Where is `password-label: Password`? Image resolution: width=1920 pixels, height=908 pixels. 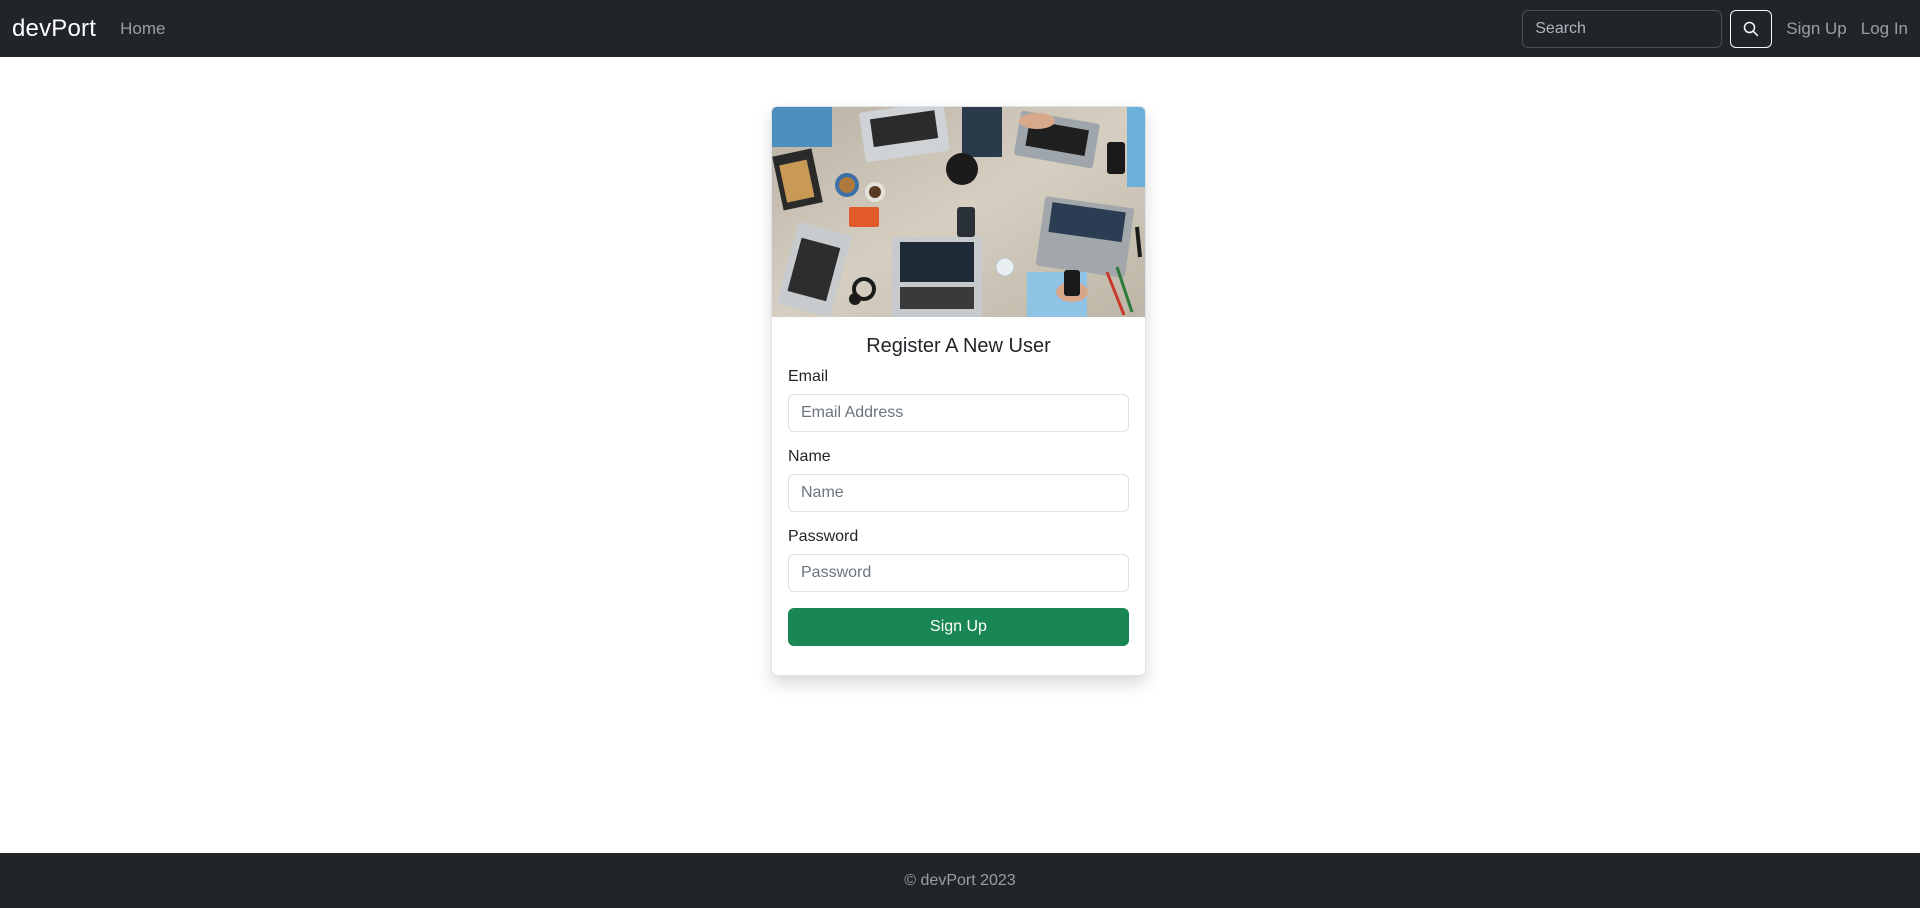 password-label: Password is located at coordinates (823, 536).